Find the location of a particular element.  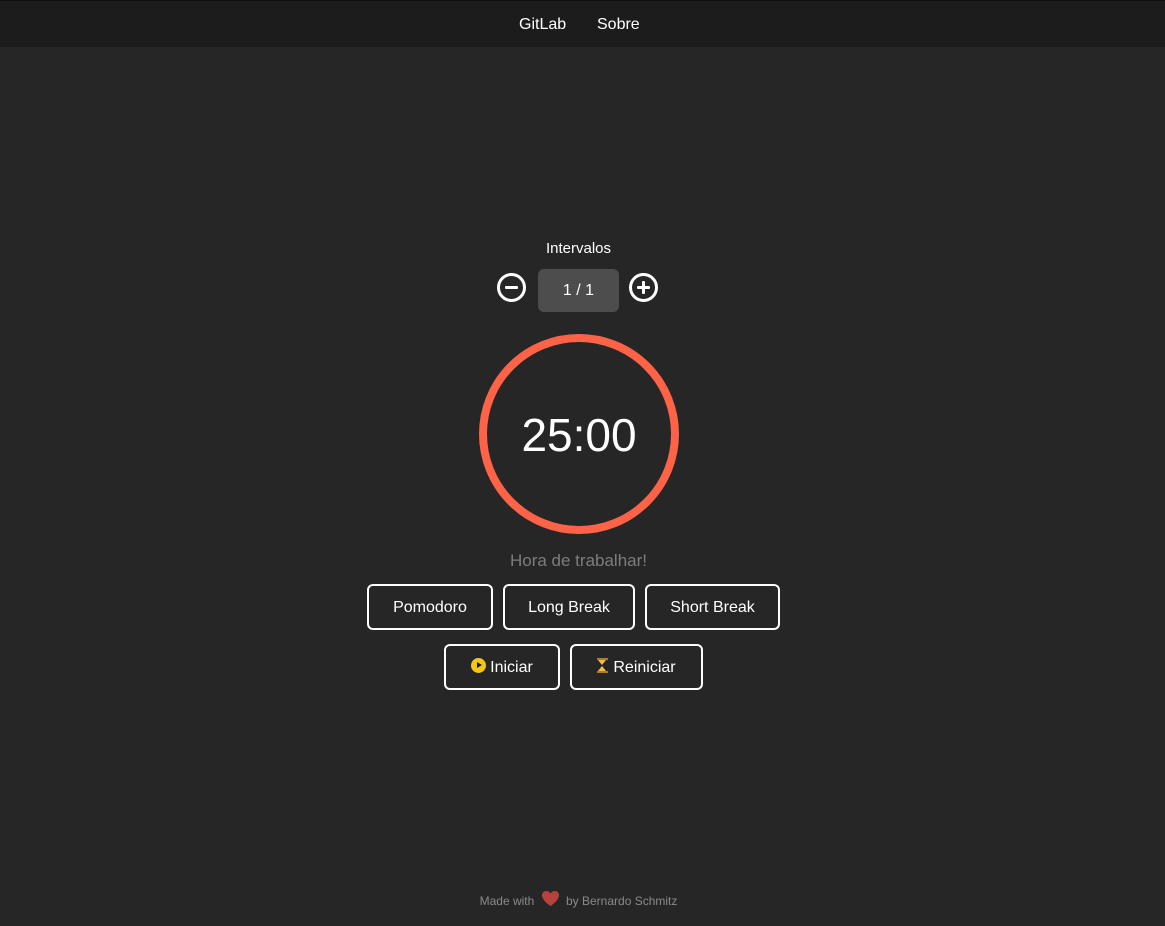

minus-circle-icon is located at coordinates (511, 287).